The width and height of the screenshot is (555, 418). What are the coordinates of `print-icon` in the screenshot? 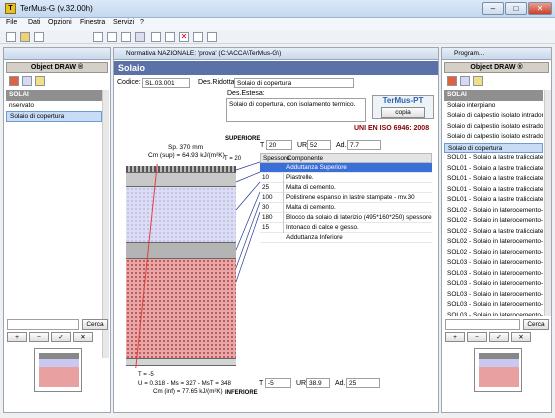 It's located at (39, 37).